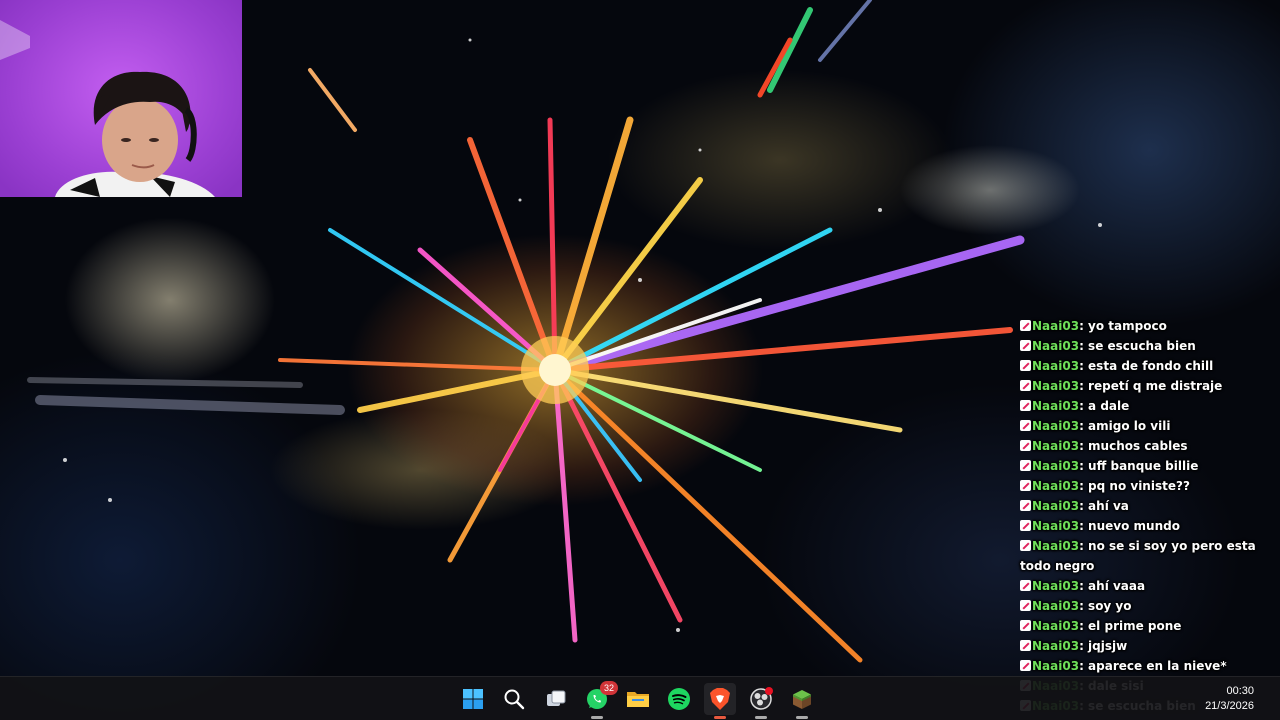  I want to click on chat-message: Naai03: repetí q me distraje, so click(1140, 386).